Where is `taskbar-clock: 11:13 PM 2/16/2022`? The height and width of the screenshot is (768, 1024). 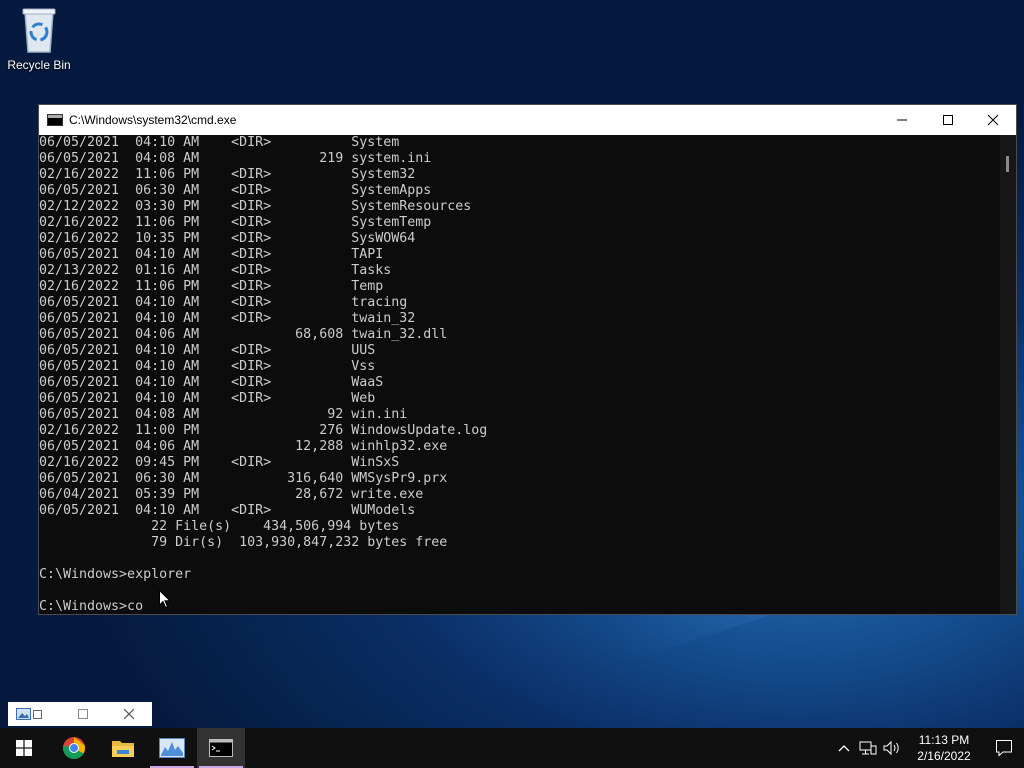
taskbar-clock: 11:13 PM 2/16/2022 is located at coordinates (944, 748).